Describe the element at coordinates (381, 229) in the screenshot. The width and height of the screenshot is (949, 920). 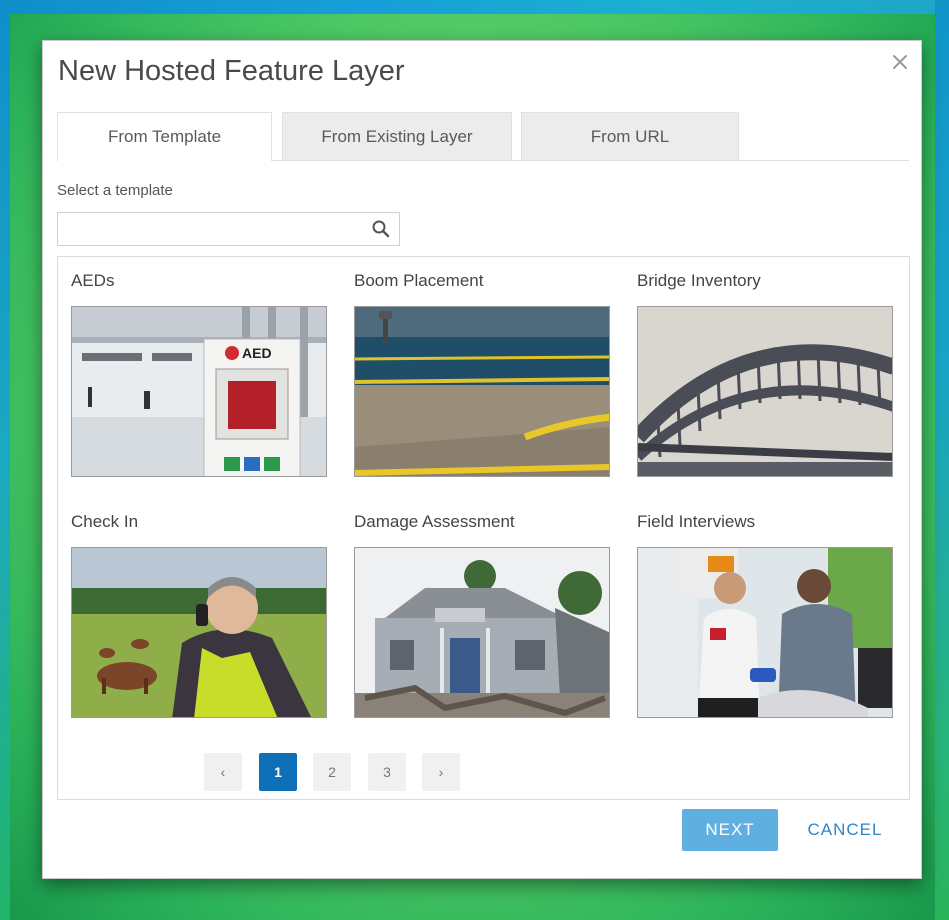
I see `search-icon` at that location.